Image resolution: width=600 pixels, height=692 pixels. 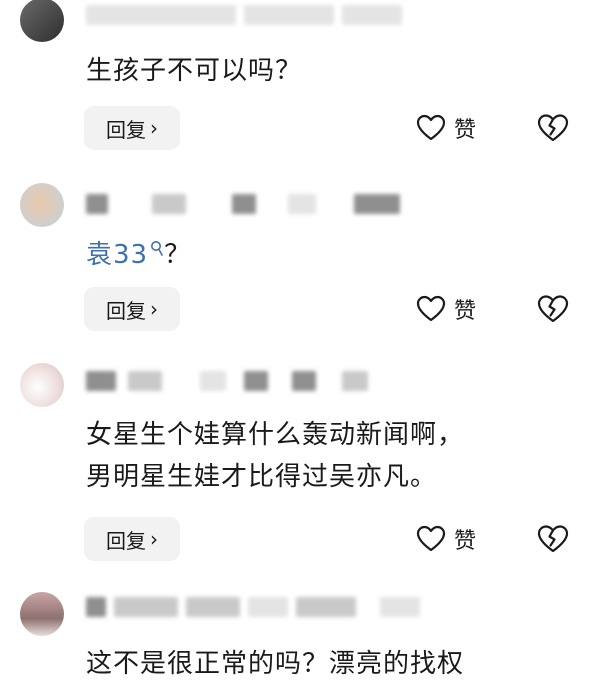 I want to click on comment-line: 生孩子不可以吗？, so click(x=194, y=71).